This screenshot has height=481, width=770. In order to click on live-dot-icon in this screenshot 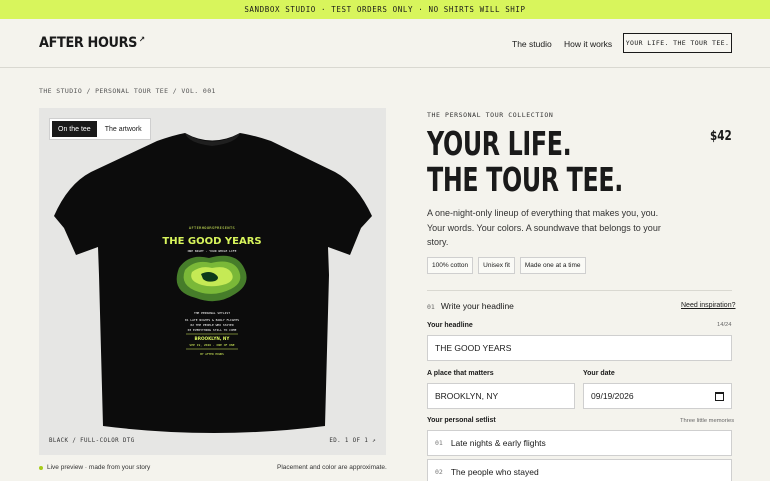, I will do `click(41, 467)`.